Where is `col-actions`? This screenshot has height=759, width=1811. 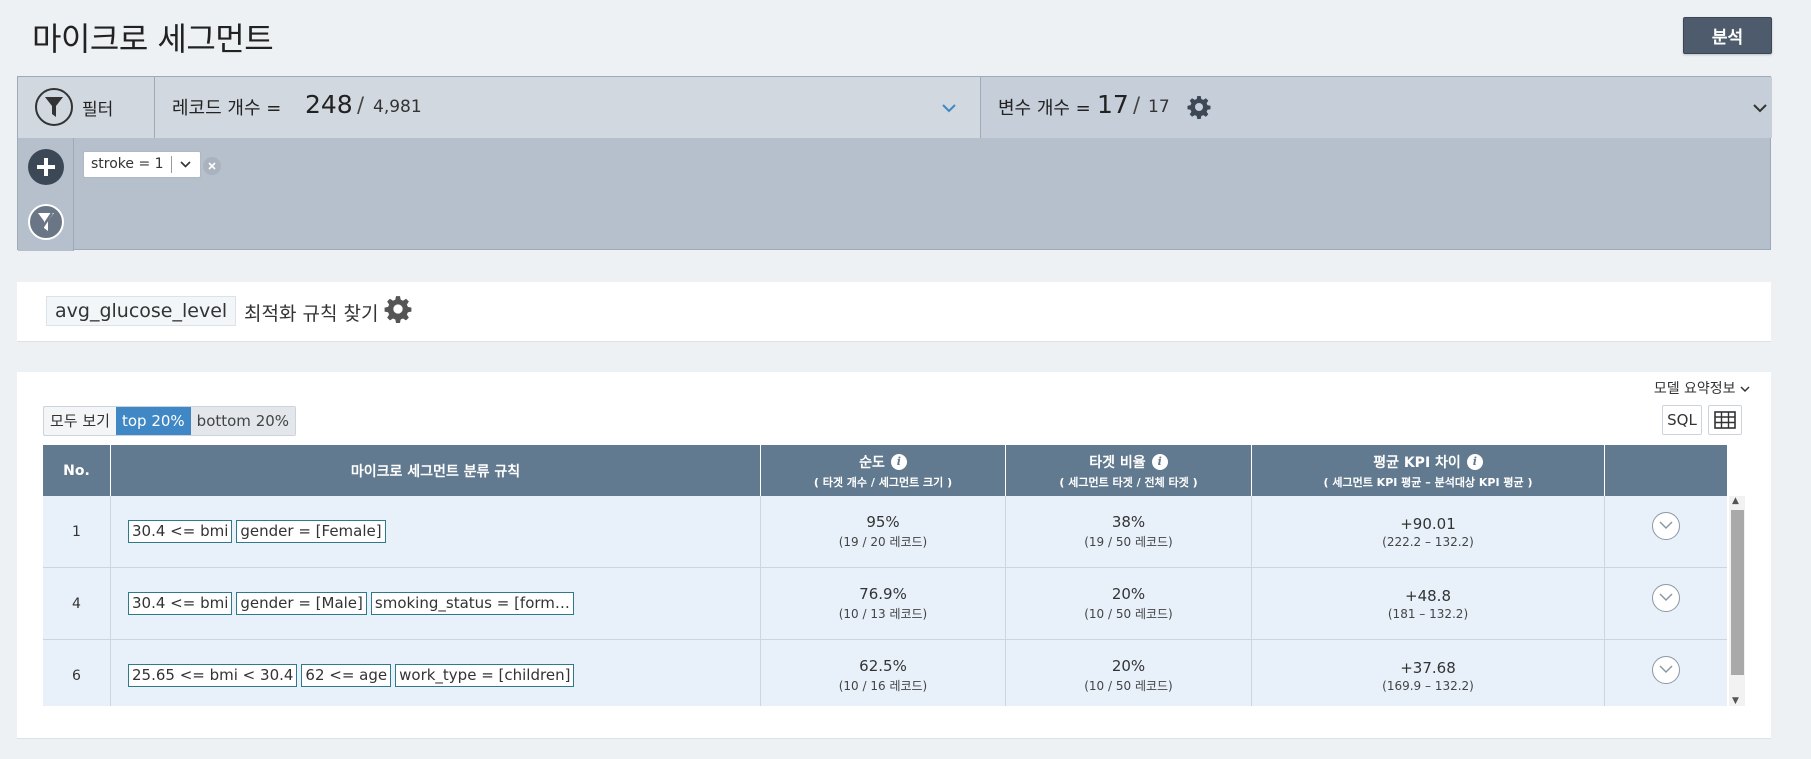
col-actions is located at coordinates (1666, 470).